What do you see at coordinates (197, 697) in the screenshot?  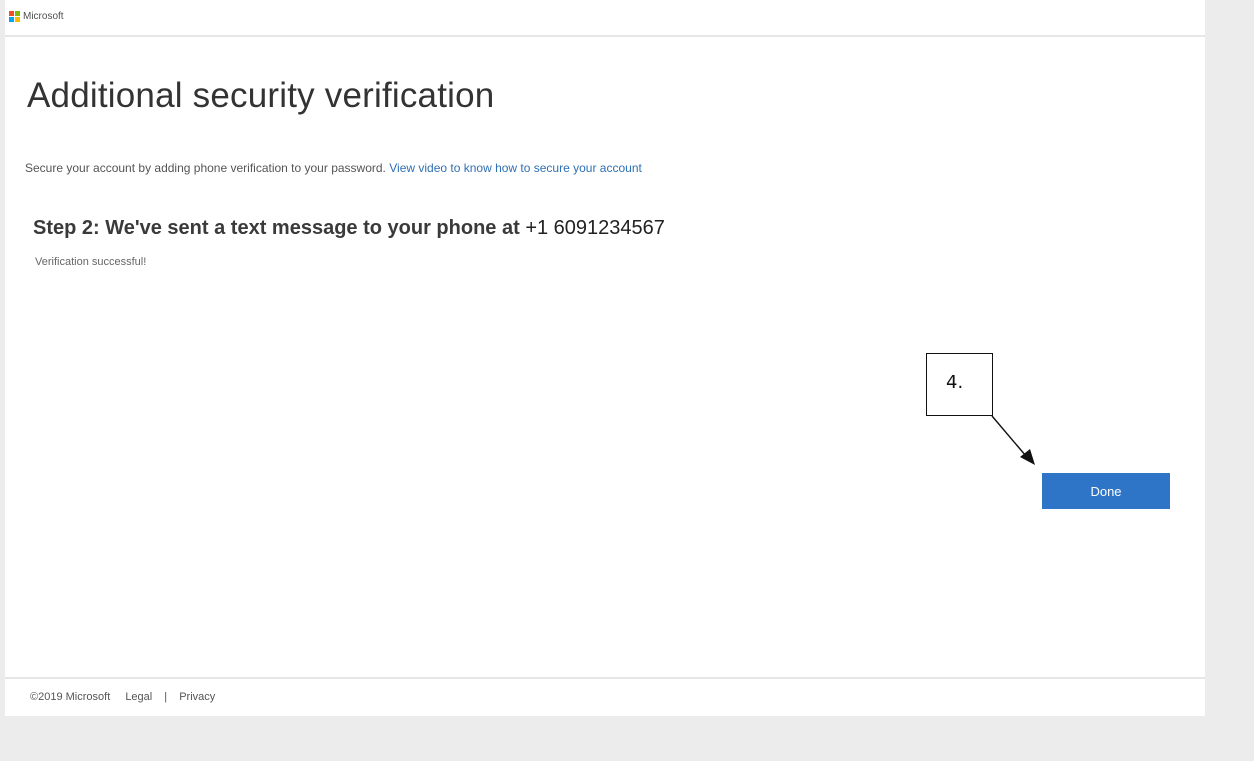 I see `privacy-link: Privacy` at bounding box center [197, 697].